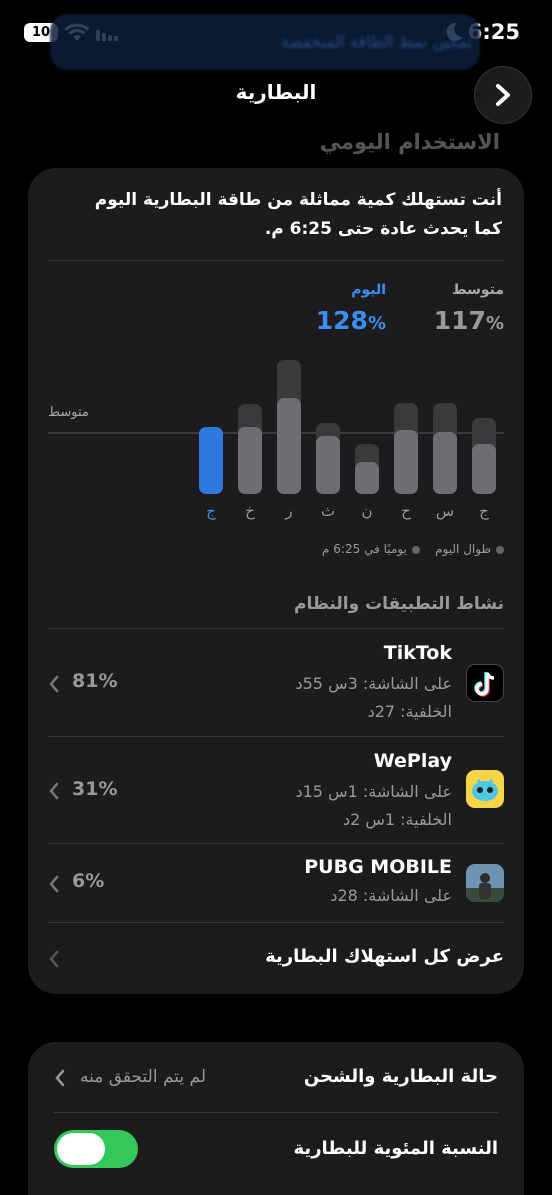 This screenshot has width=552, height=1195. Describe the element at coordinates (374, 791) in the screenshot. I see `app-screen-time: على الشاشة: 1س 15د` at that location.